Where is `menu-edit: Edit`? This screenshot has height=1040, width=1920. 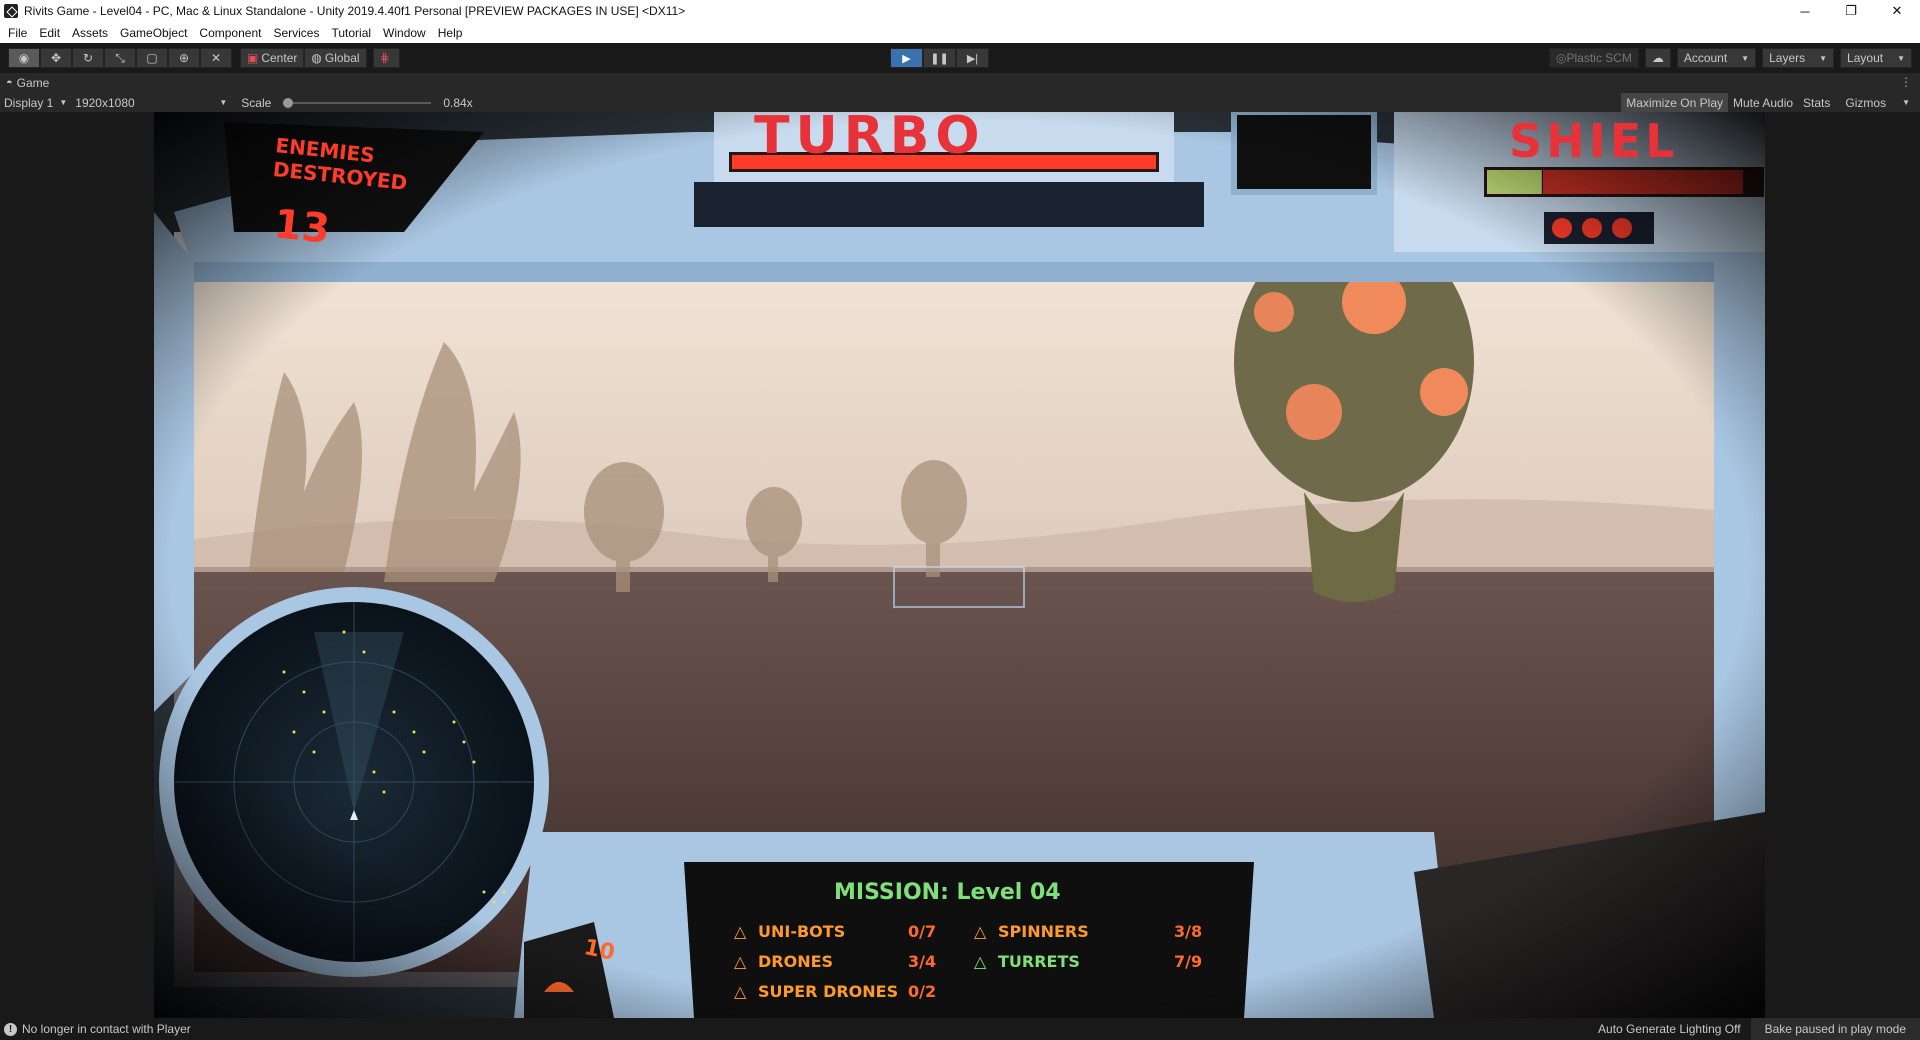
menu-edit: Edit is located at coordinates (49, 33).